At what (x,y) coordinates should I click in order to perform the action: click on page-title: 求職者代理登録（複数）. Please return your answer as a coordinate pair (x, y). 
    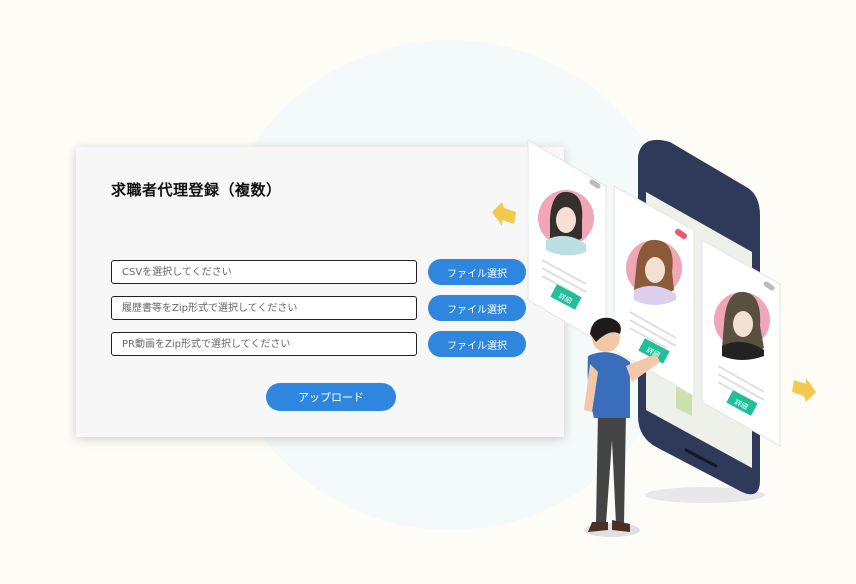
    Looking at the image, I should click on (196, 190).